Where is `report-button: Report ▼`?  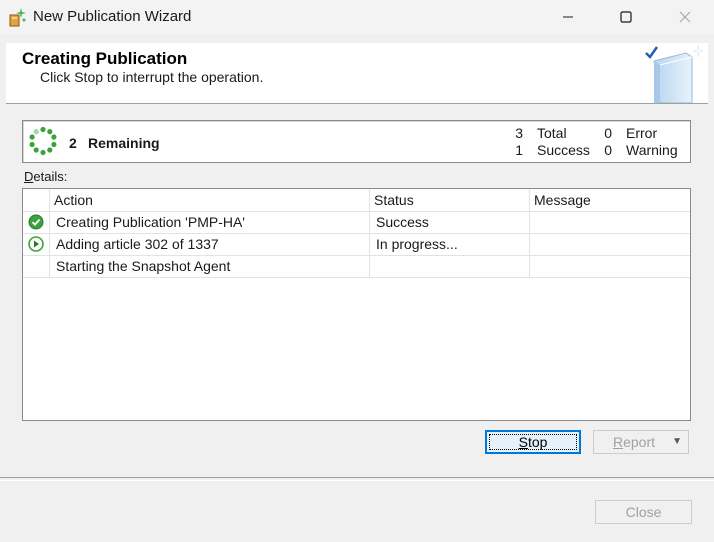
report-button: Report ▼ is located at coordinates (641, 442).